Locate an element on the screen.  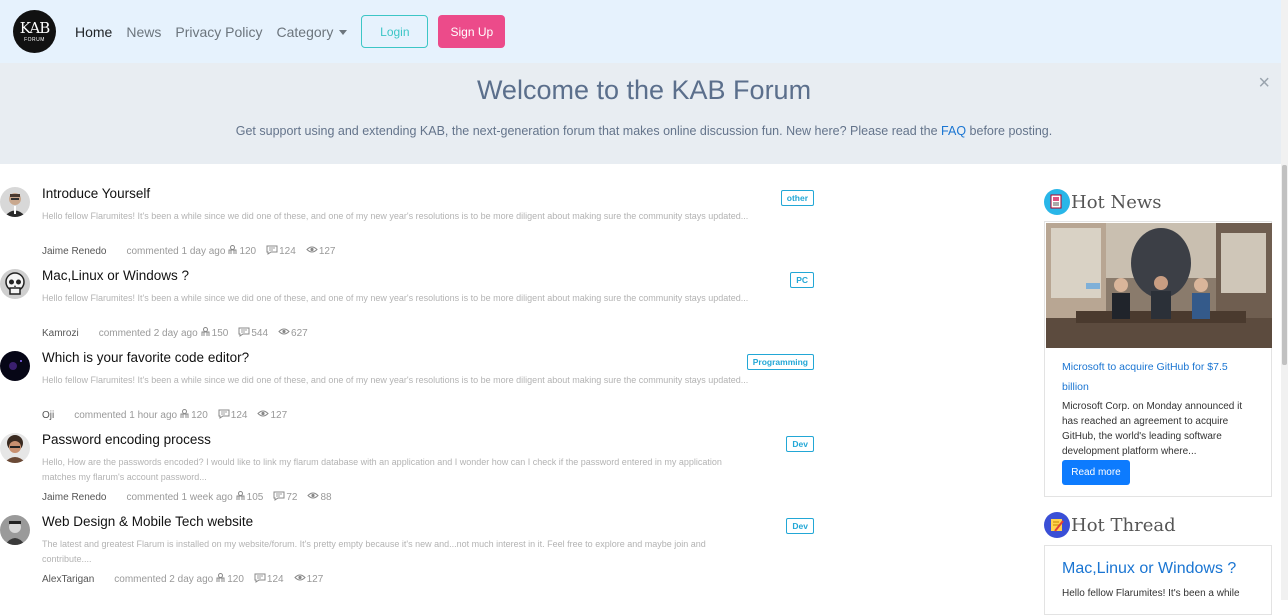
view-count: 627 is located at coordinates (293, 333).